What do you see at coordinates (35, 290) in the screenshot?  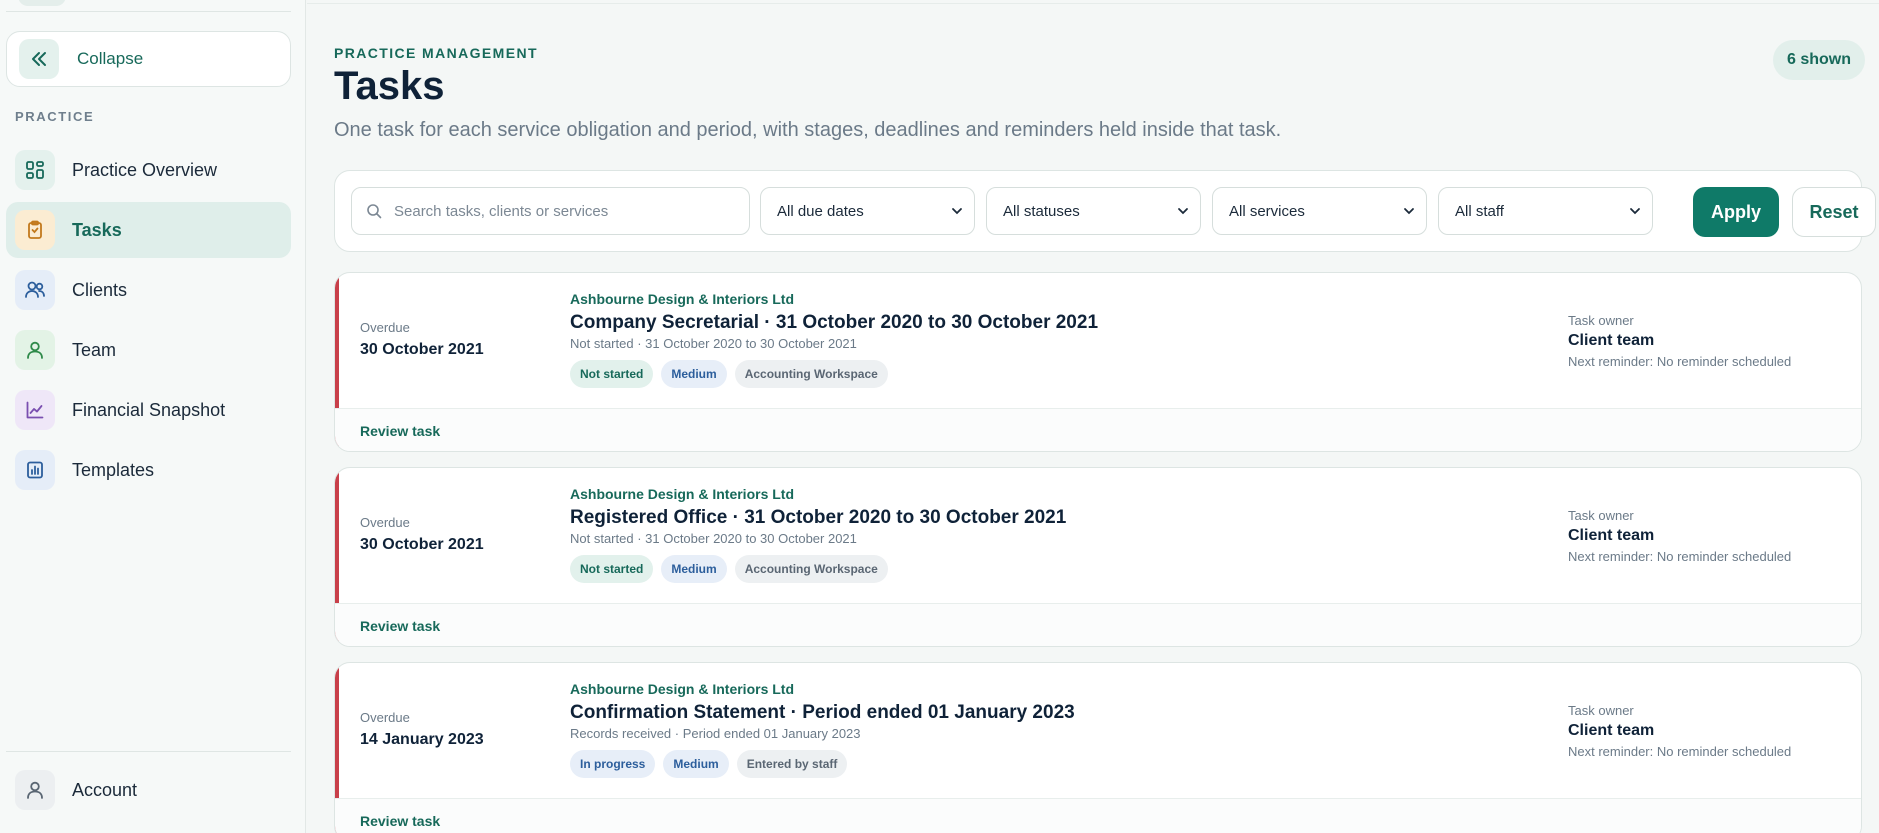 I see `users-icon` at bounding box center [35, 290].